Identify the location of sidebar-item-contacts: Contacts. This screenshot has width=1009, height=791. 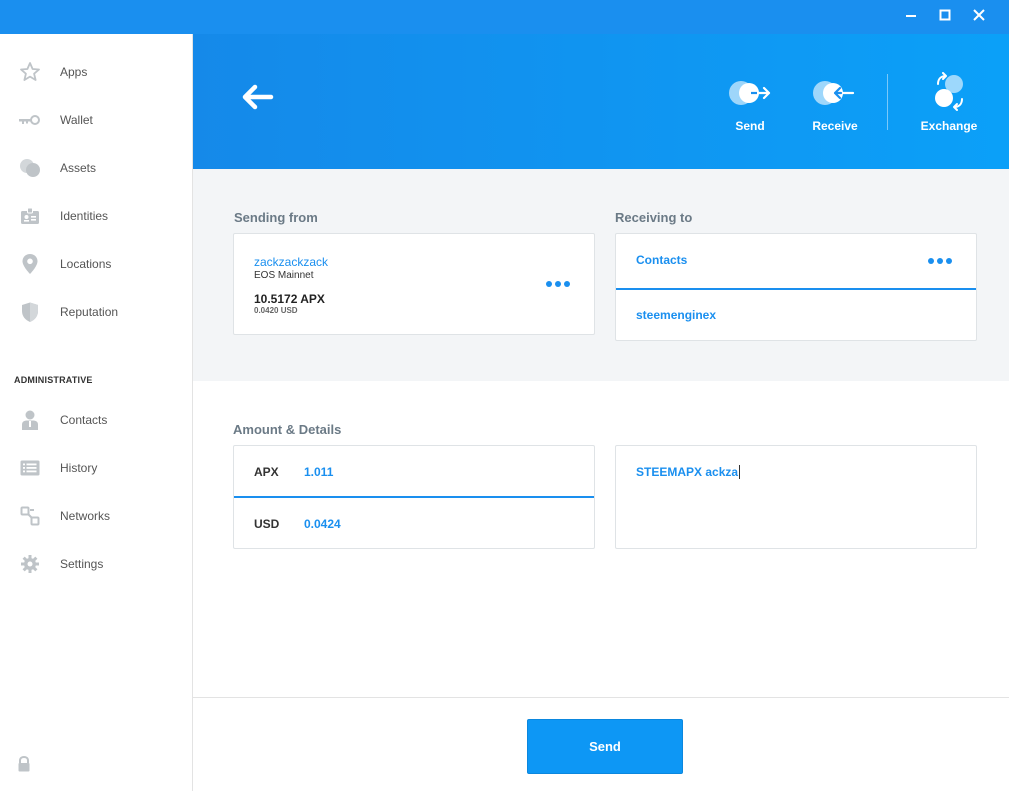
(96, 420).